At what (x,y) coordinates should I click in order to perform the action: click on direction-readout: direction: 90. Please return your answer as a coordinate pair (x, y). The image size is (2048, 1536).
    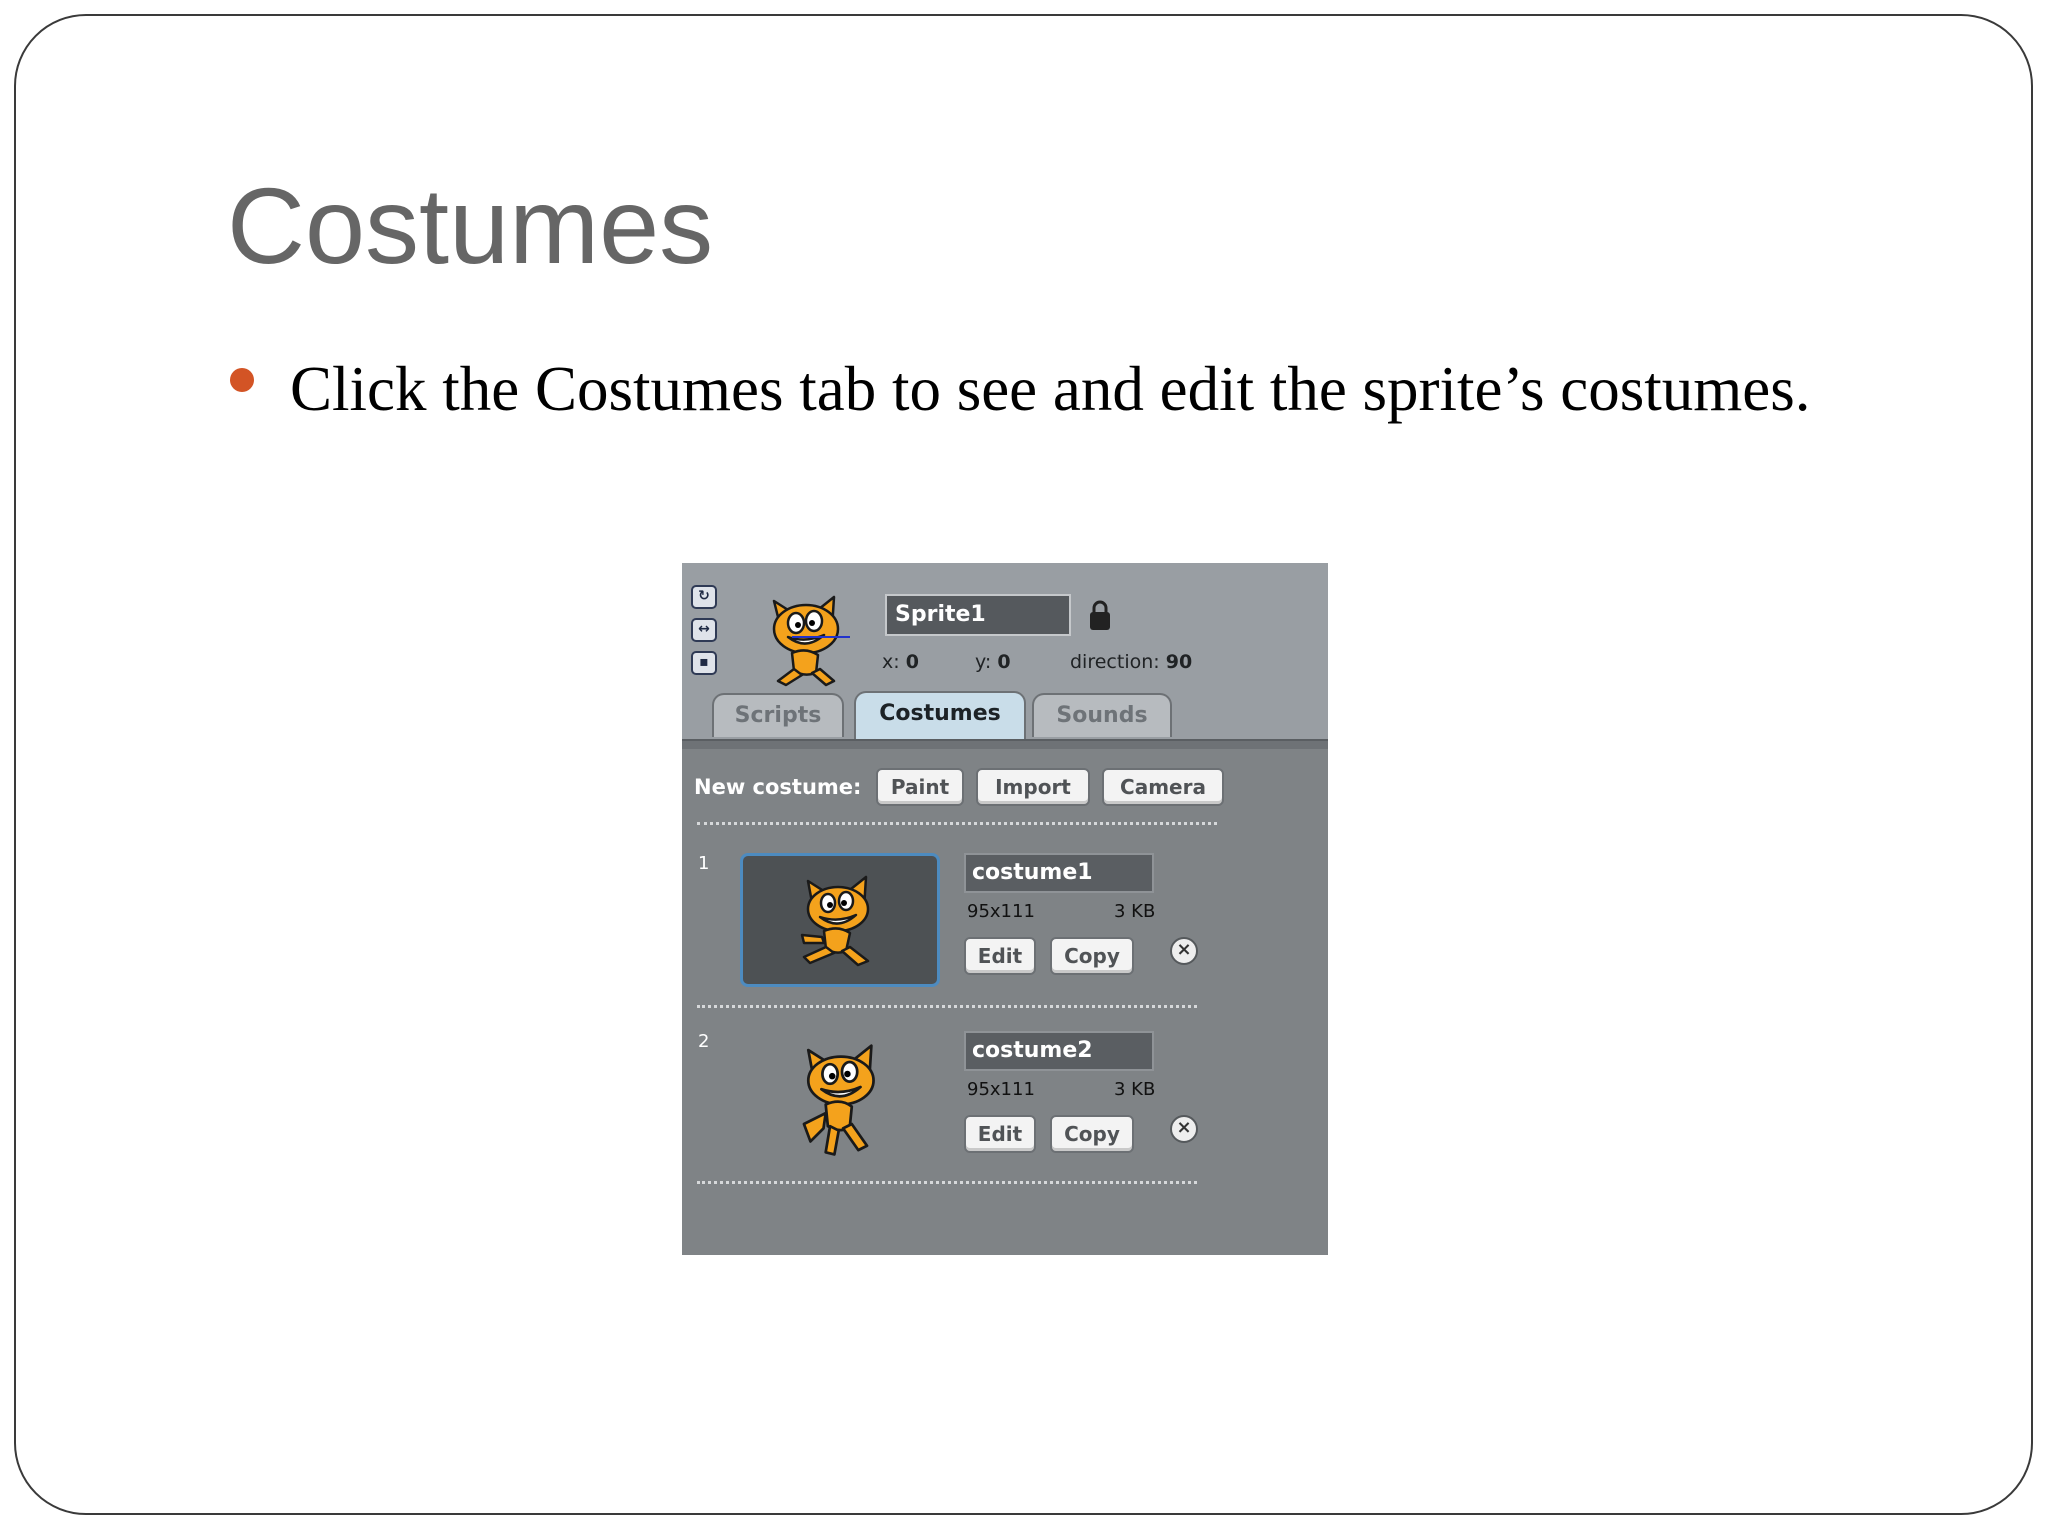
    Looking at the image, I should click on (1131, 662).